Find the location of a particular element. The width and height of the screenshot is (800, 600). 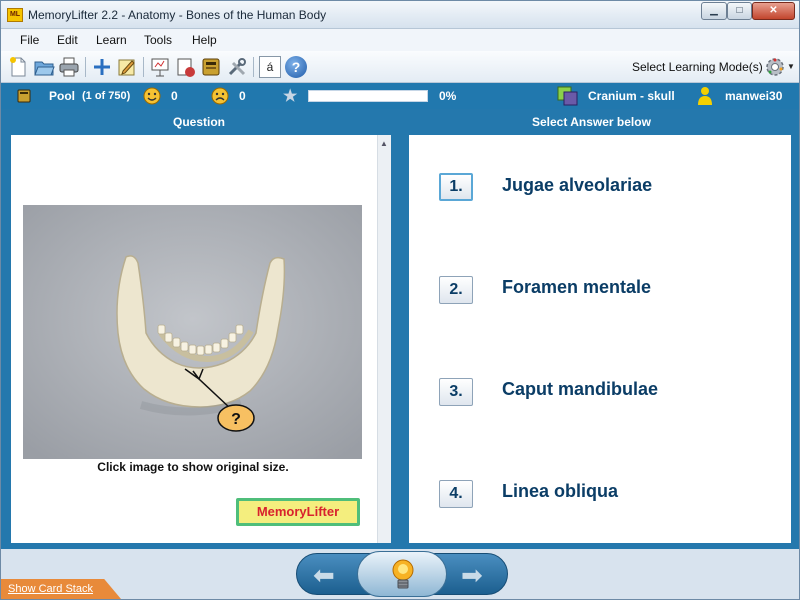

answer-4-button: 4. is located at coordinates (456, 494).